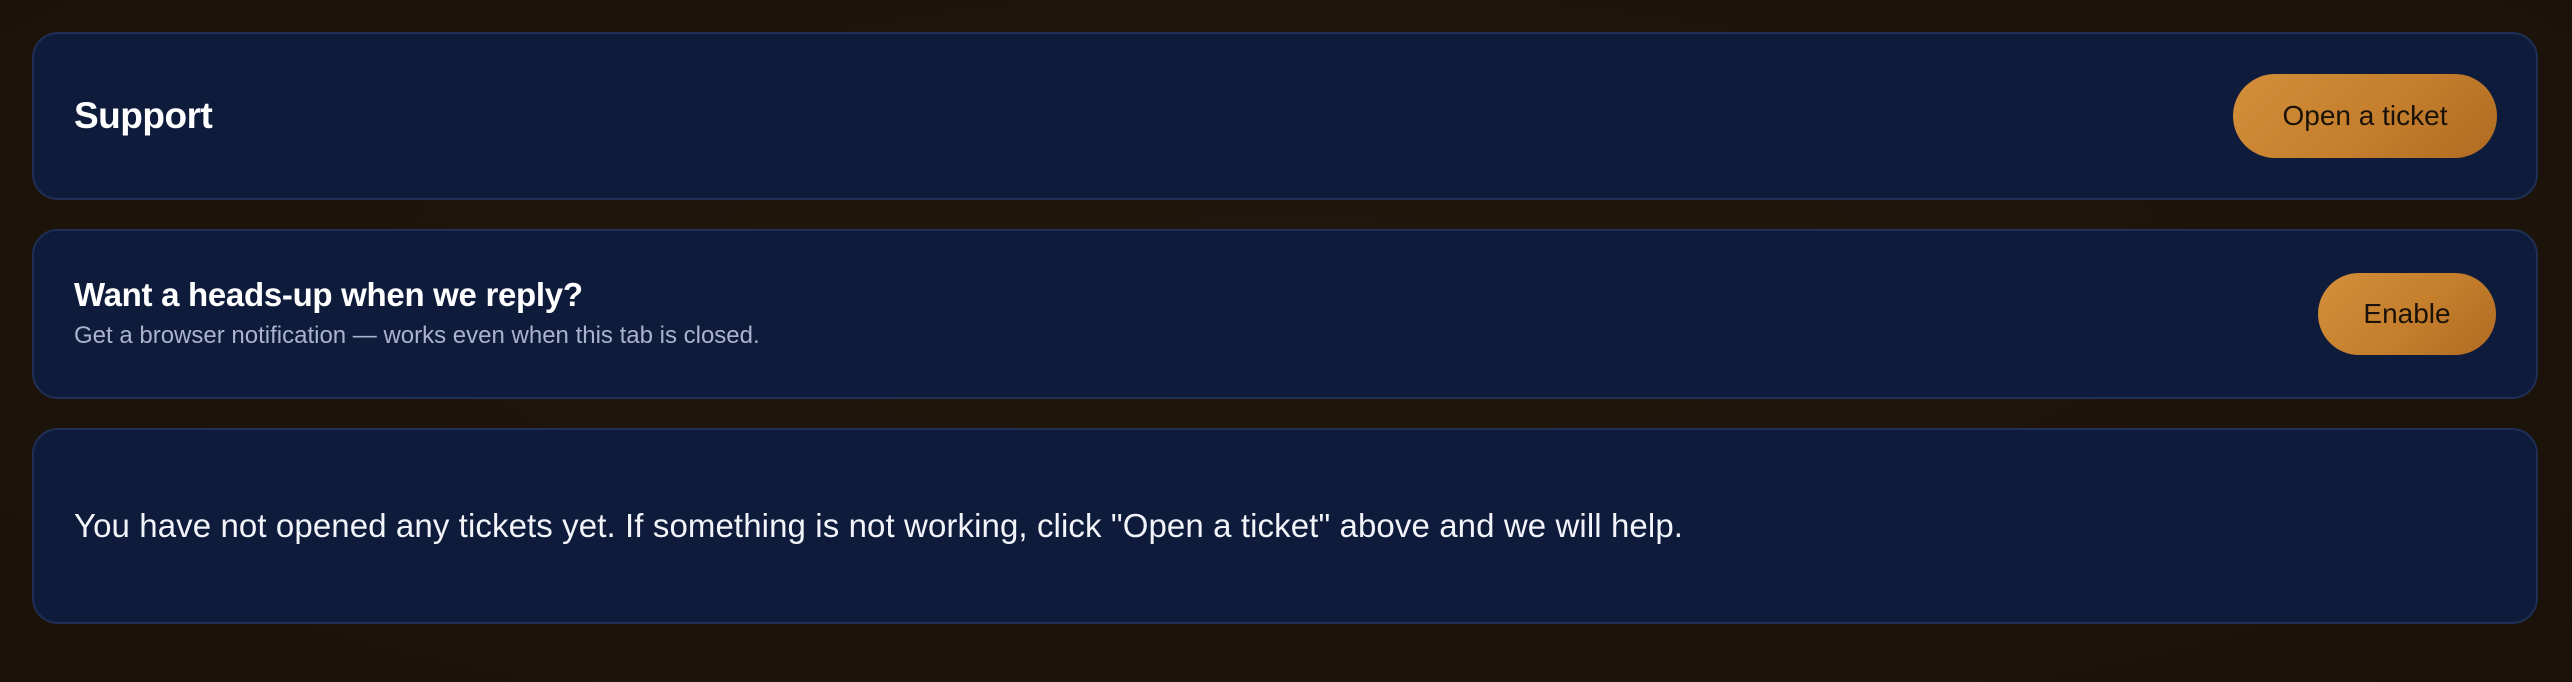 Image resolution: width=2572 pixels, height=682 pixels. What do you see at coordinates (143, 115) in the screenshot?
I see `page-title: Support` at bounding box center [143, 115].